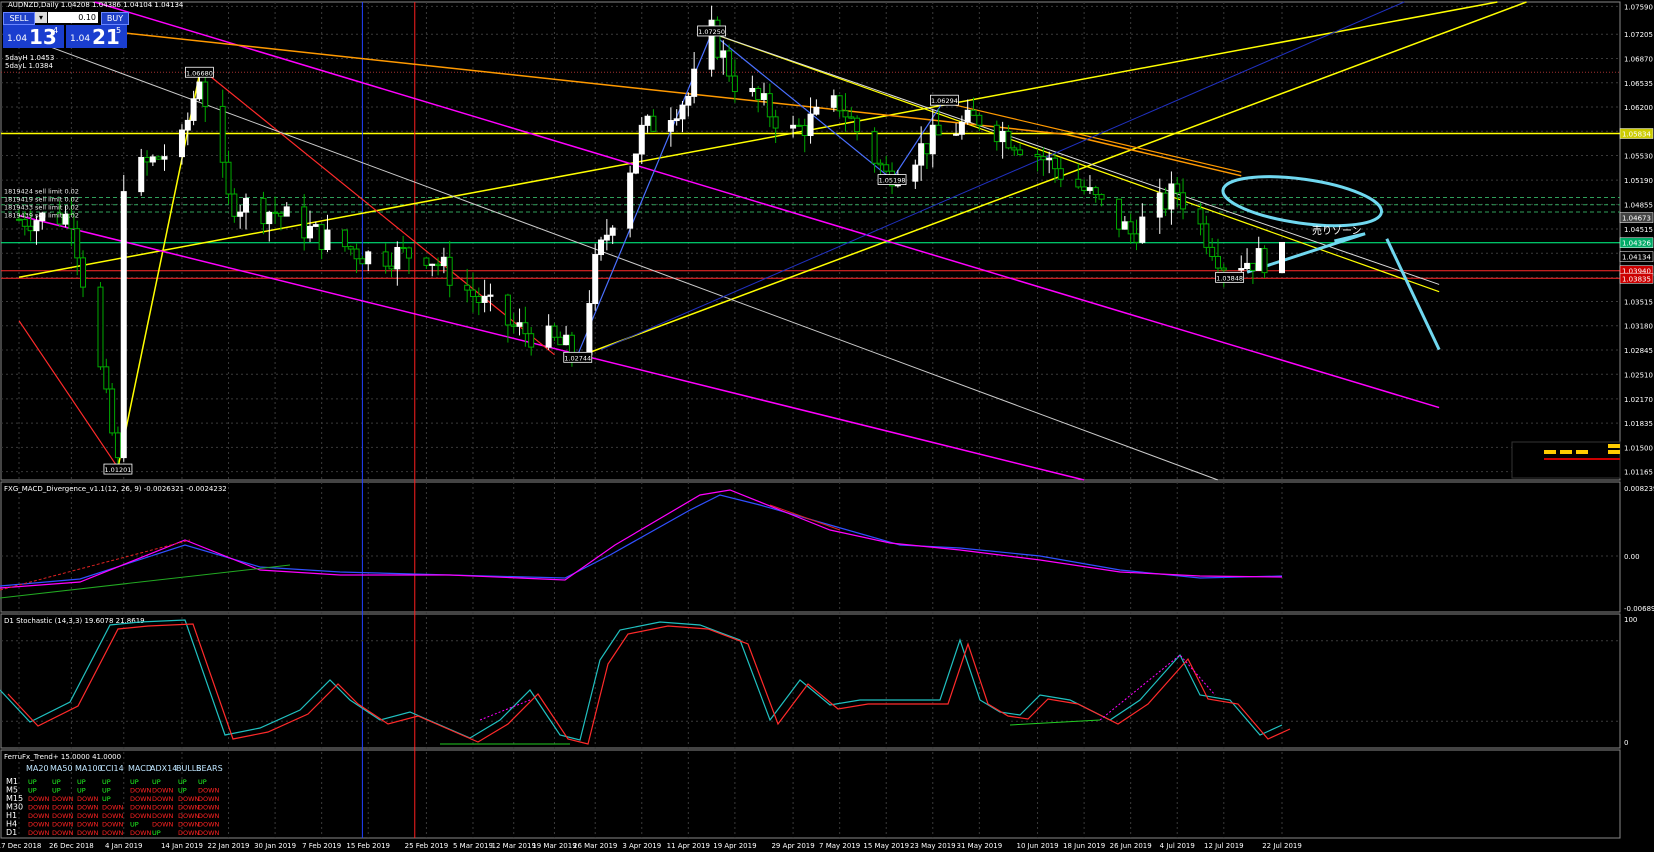 Image resolution: width=1654 pixels, height=852 pixels. Describe the element at coordinates (805, 517) in the screenshot. I see `divergence-line` at that location.